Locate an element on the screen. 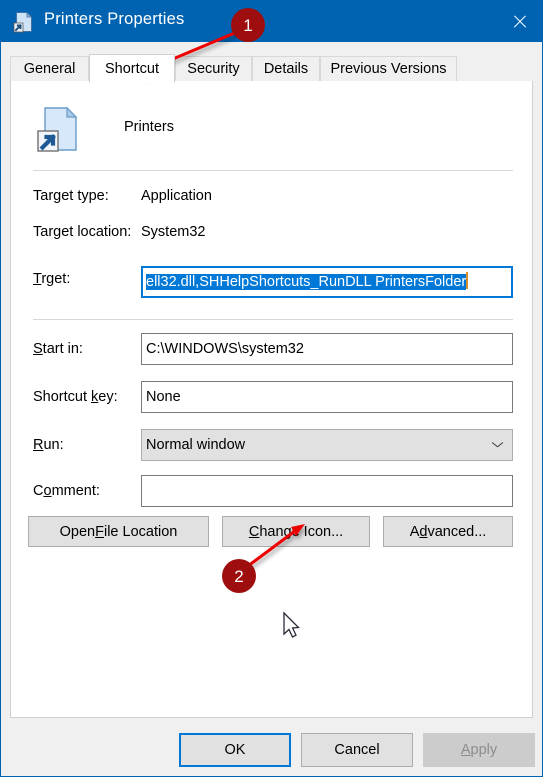 This screenshot has width=543, height=777. tab-shortcut: Shortcut is located at coordinates (132, 68).